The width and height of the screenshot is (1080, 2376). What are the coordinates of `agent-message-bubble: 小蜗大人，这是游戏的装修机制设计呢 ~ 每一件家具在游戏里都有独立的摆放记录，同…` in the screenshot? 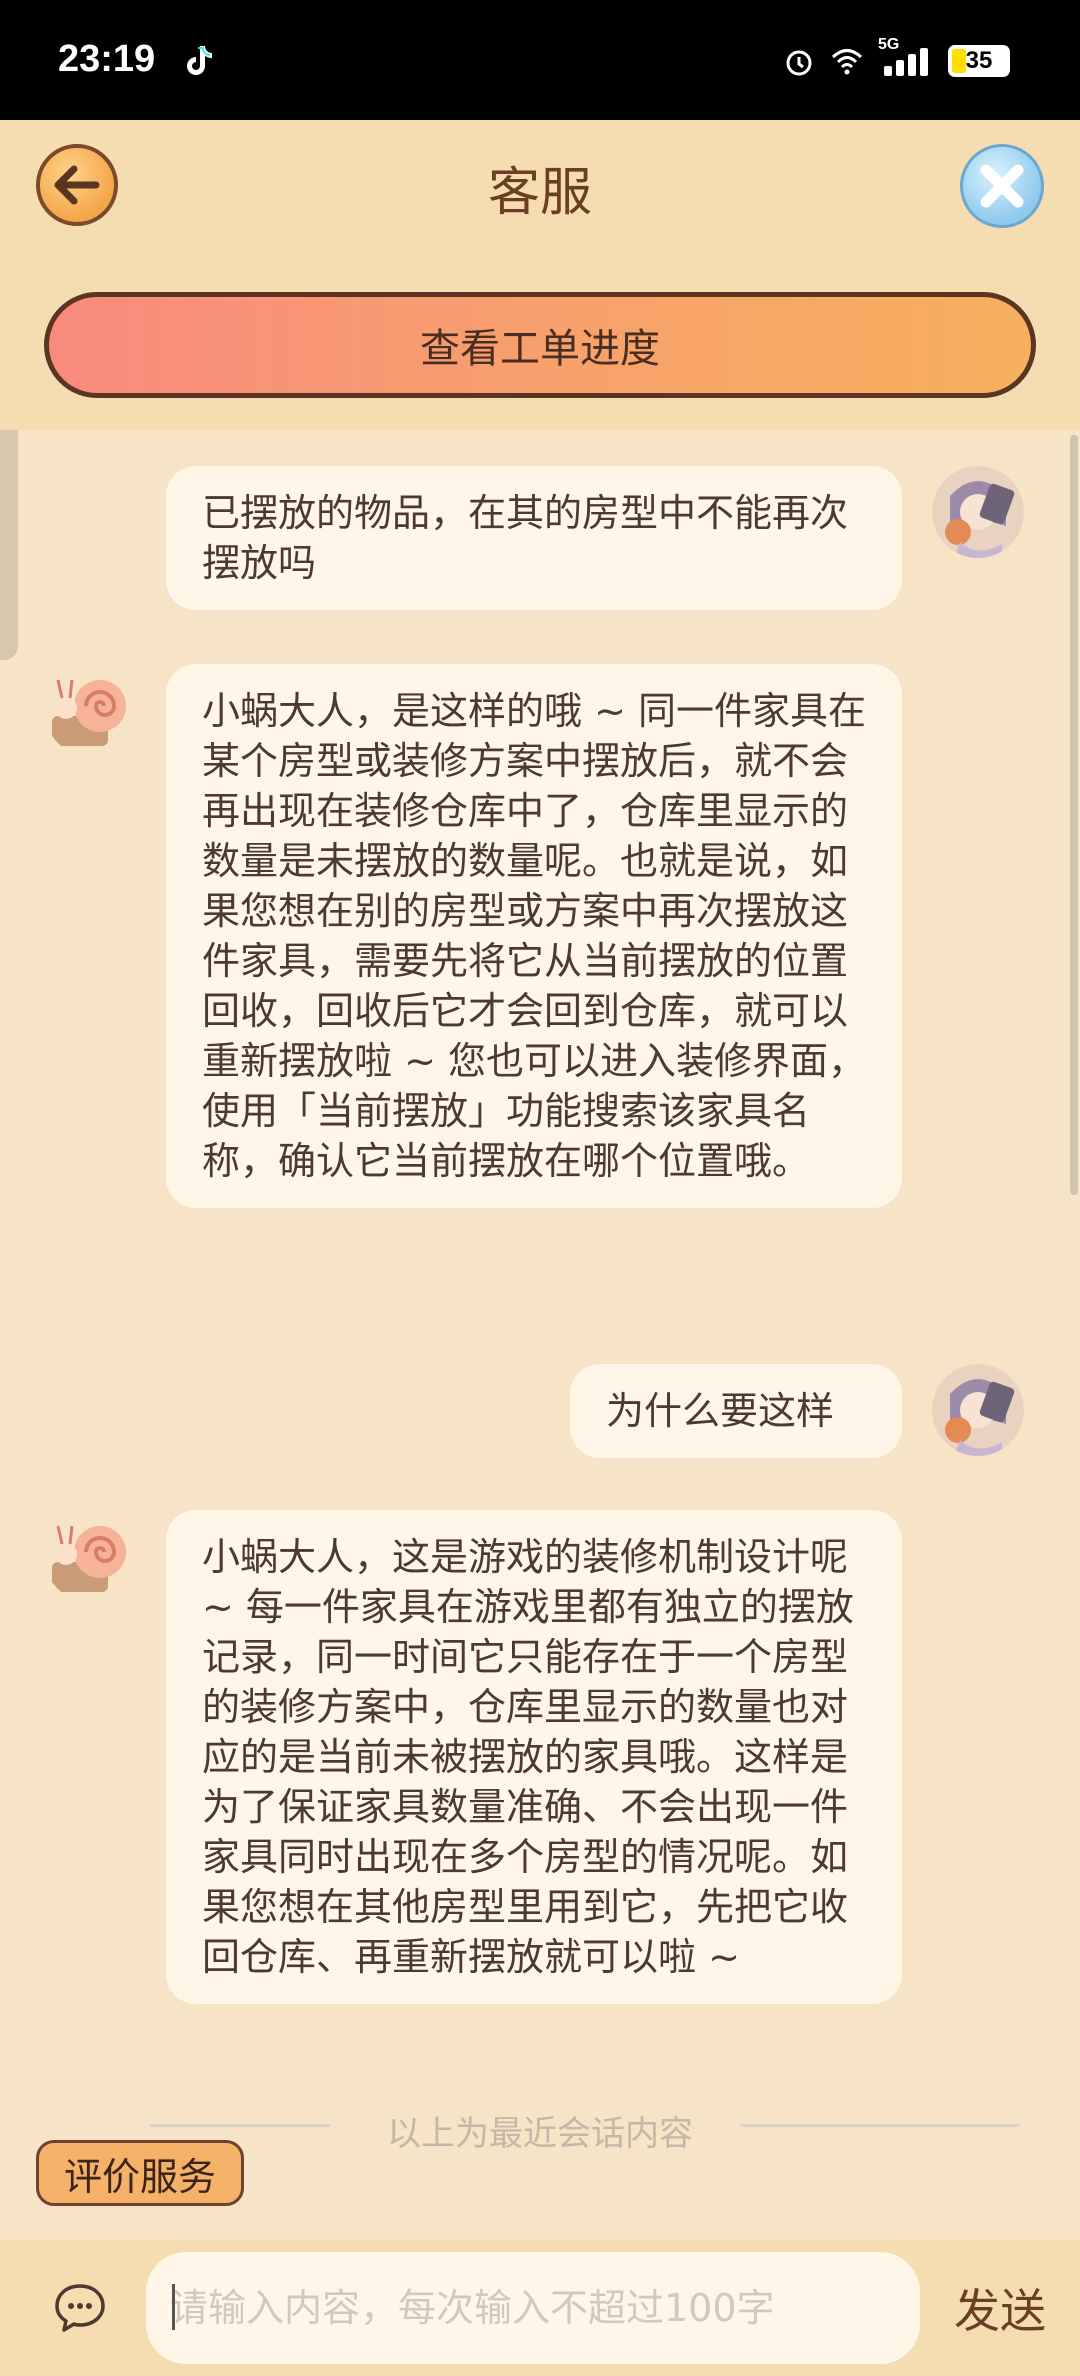 It's located at (534, 1757).